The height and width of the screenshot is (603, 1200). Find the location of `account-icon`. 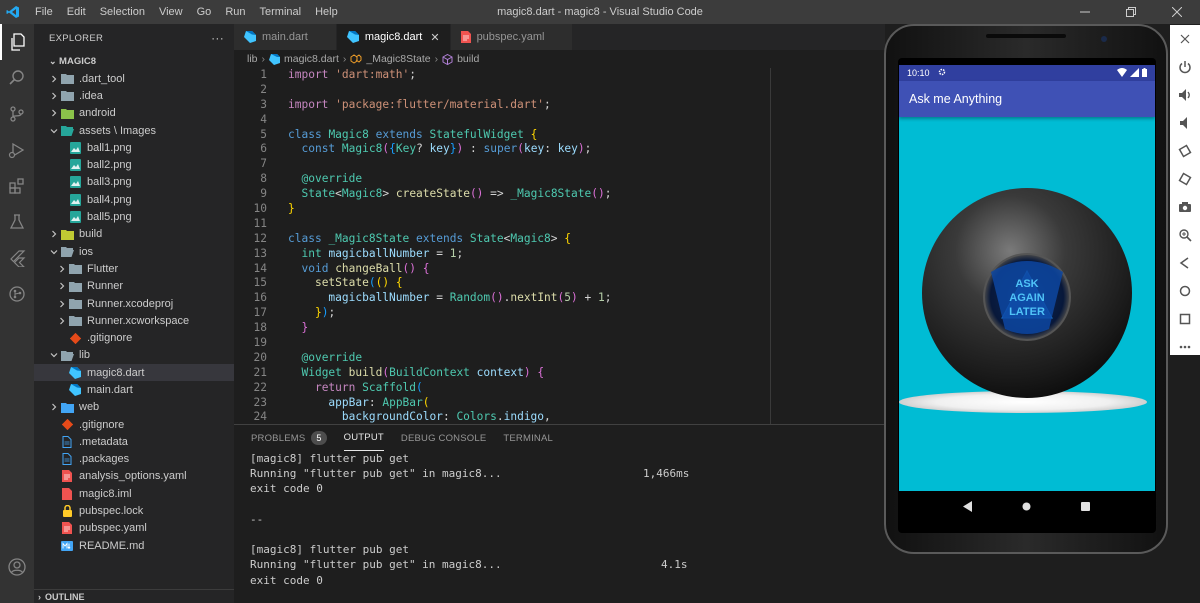

account-icon is located at coordinates (17, 567).